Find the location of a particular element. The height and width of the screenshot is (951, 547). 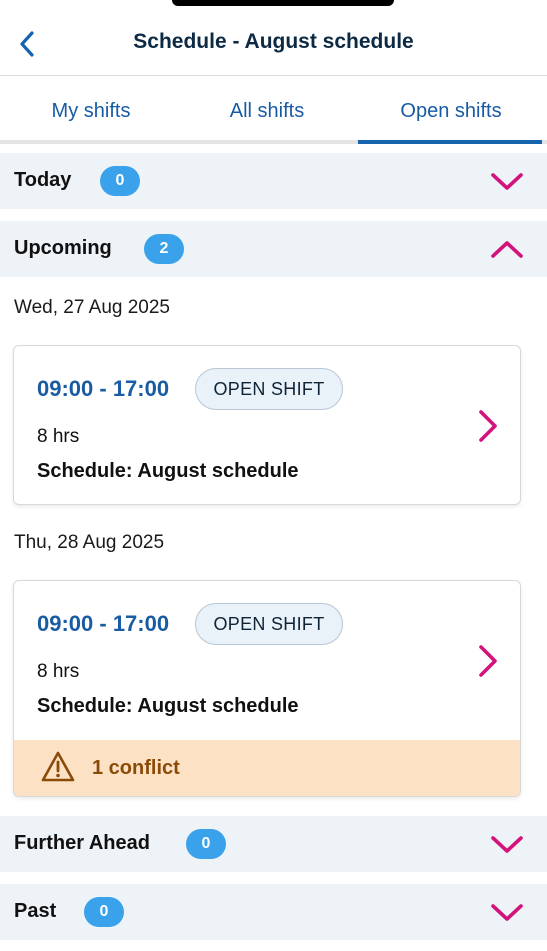

section-further-ahead: Further Ahead 0 is located at coordinates (273, 844).